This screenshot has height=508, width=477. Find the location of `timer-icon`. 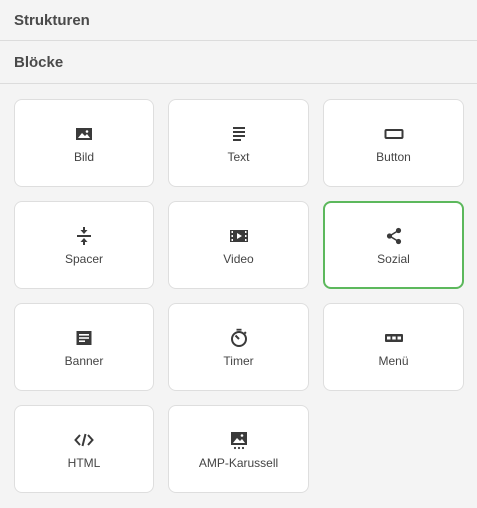

timer-icon is located at coordinates (239, 338).